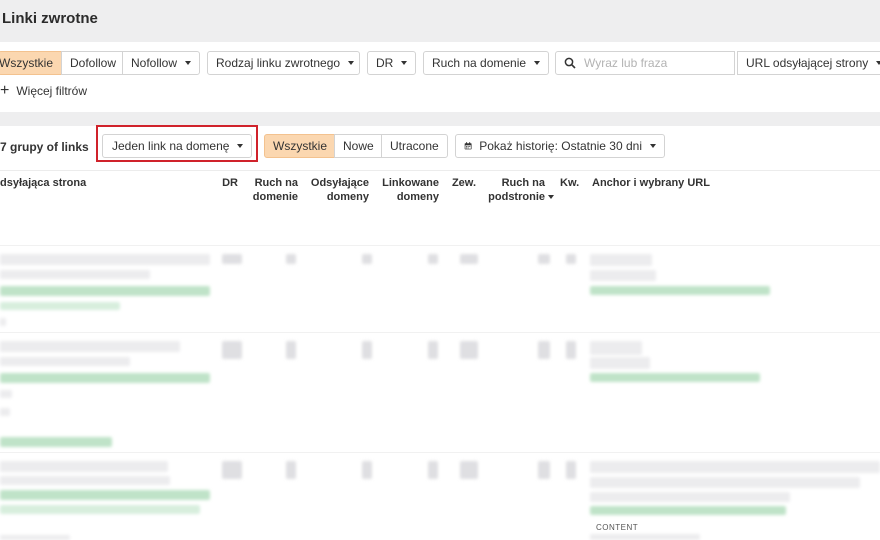 The height and width of the screenshot is (540, 880). Describe the element at coordinates (5, 90) in the screenshot. I see `plus-icon: +` at that location.